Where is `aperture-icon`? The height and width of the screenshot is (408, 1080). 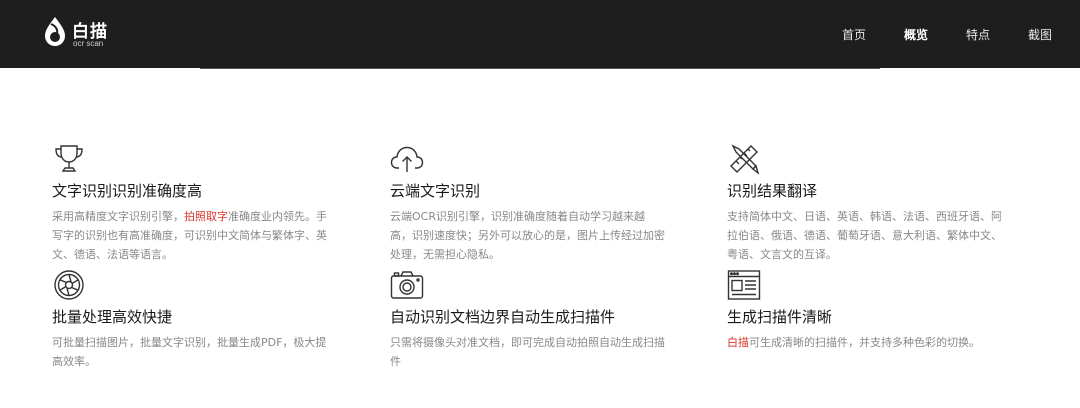
aperture-icon is located at coordinates (69, 285).